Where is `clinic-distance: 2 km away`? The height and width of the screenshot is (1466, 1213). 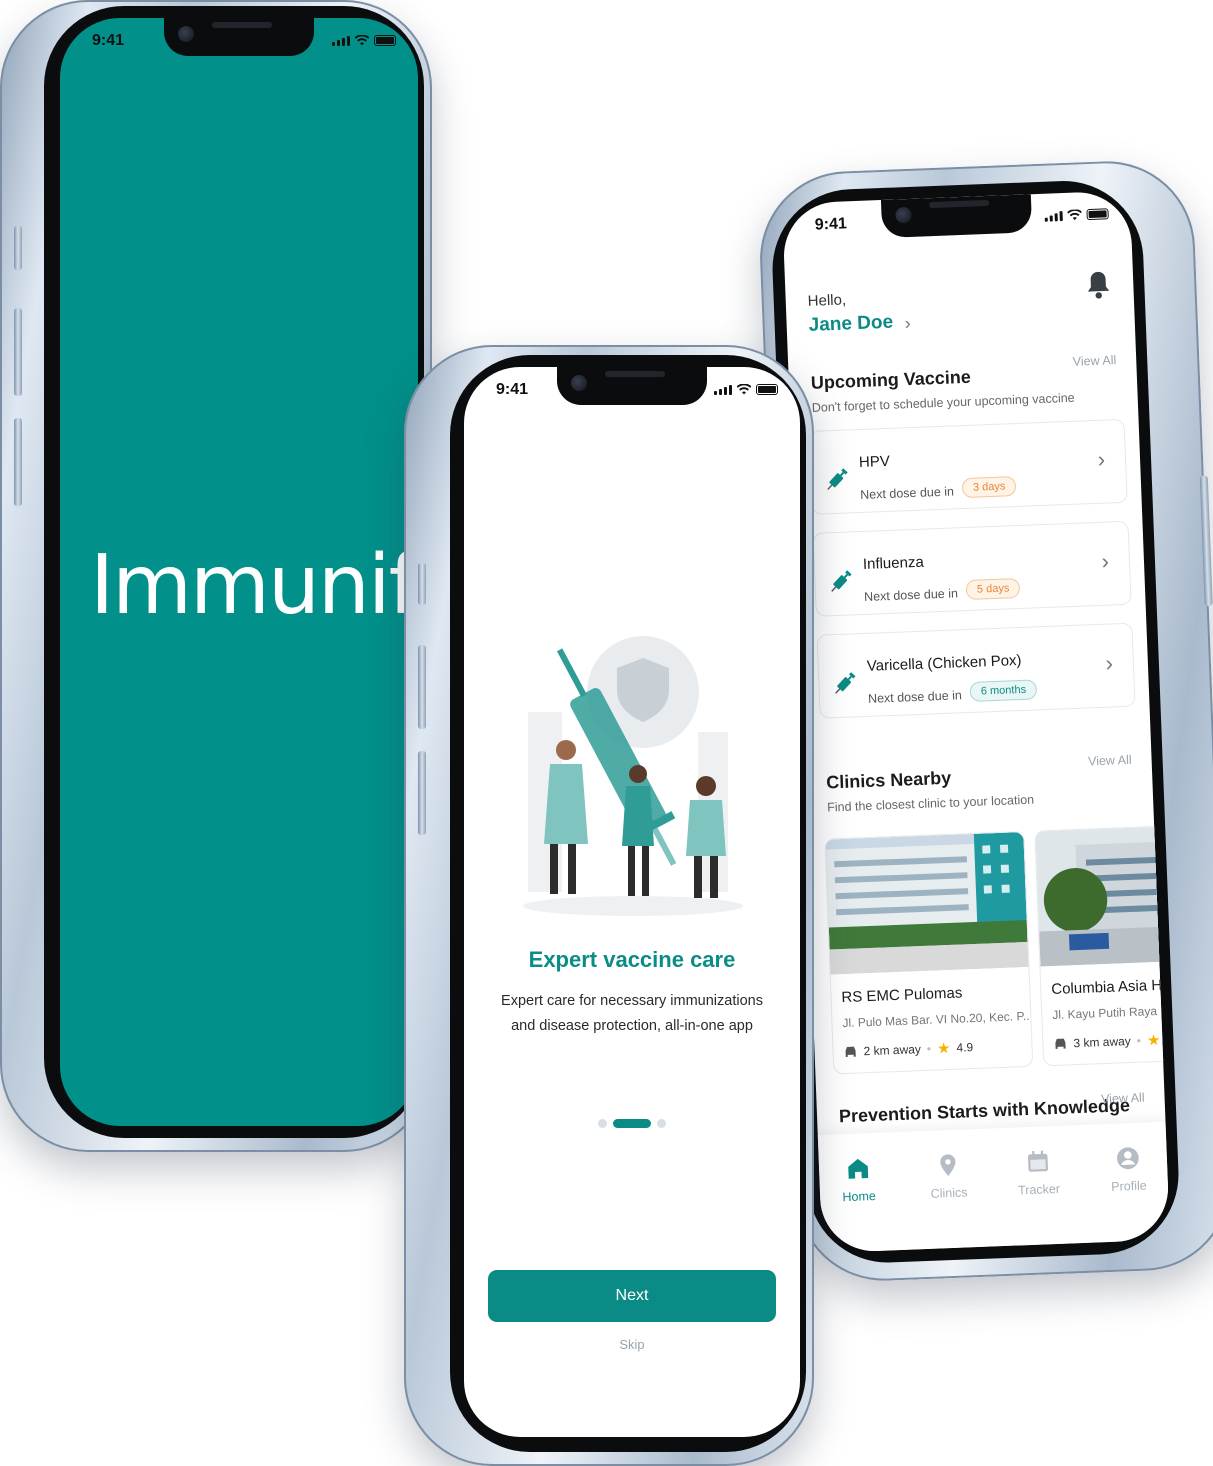 clinic-distance: 2 km away is located at coordinates (892, 1050).